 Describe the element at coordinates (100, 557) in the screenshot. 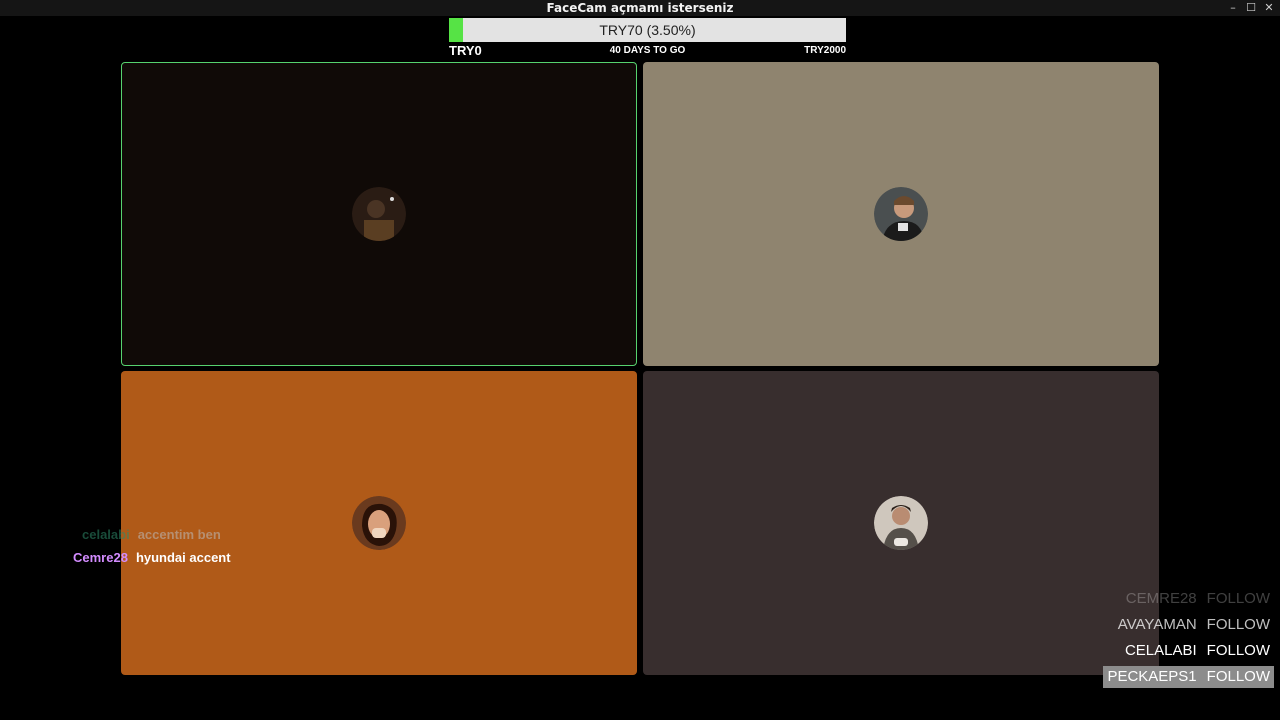

I see `chat-username: Cemre28` at that location.